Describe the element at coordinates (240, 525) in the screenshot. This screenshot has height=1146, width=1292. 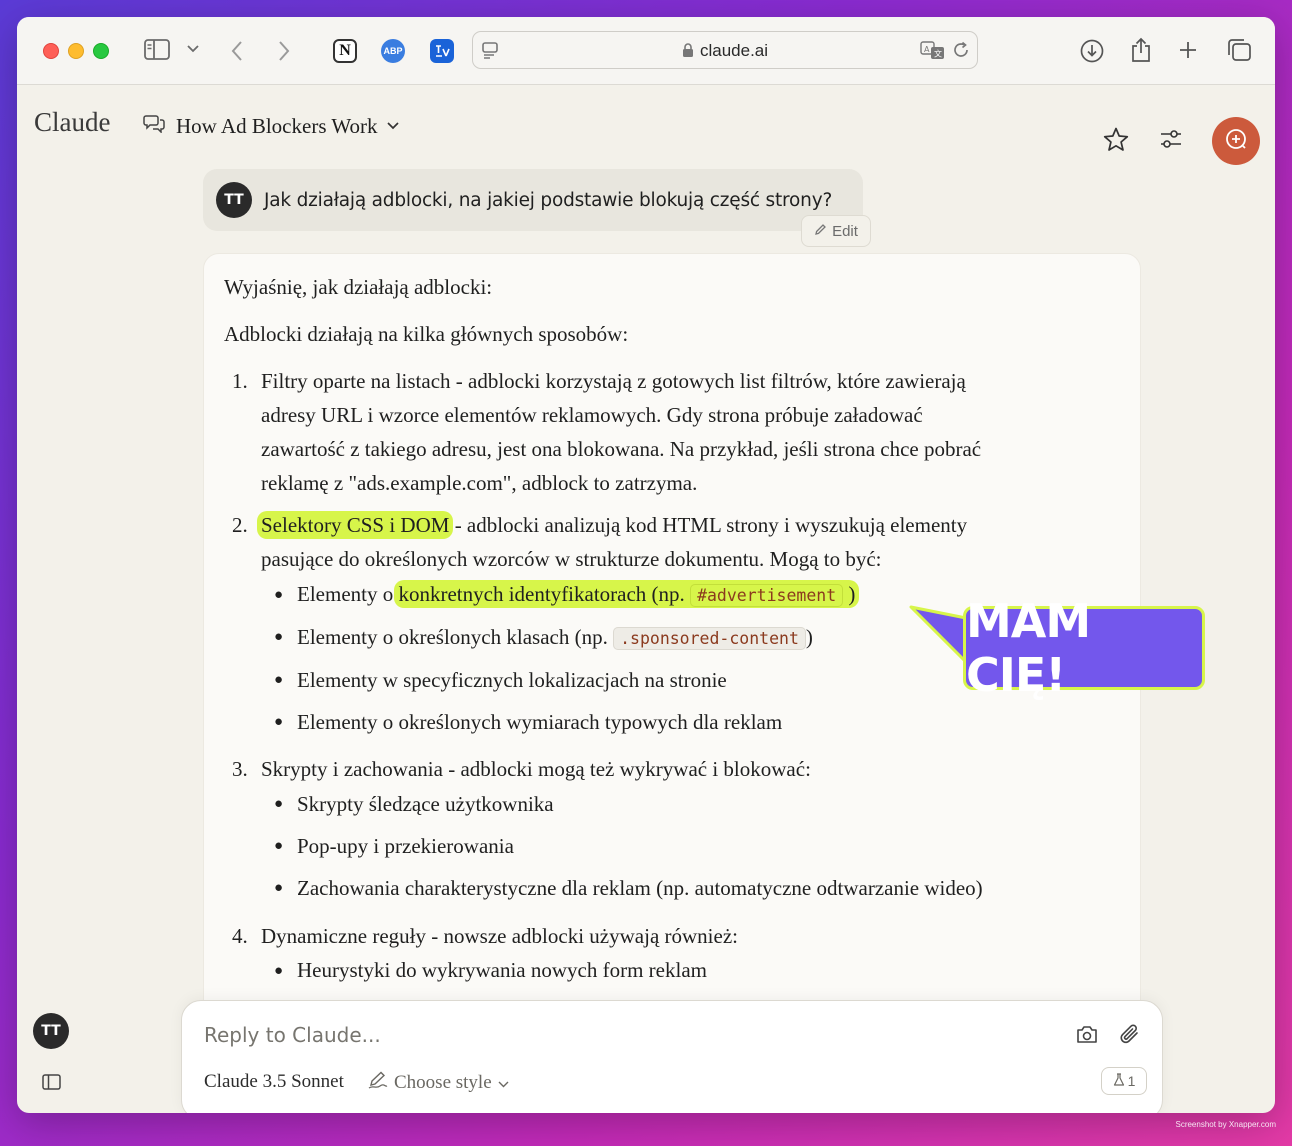
I see `list-number: 2.` at that location.